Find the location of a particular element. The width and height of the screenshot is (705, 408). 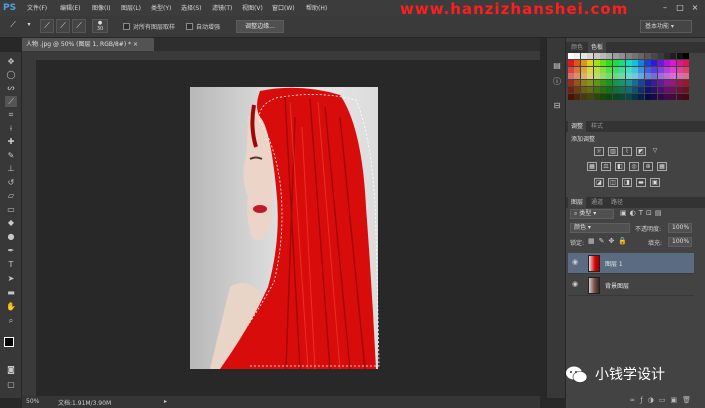

hue-saturation-icon: ▦ is located at coordinates (592, 166).